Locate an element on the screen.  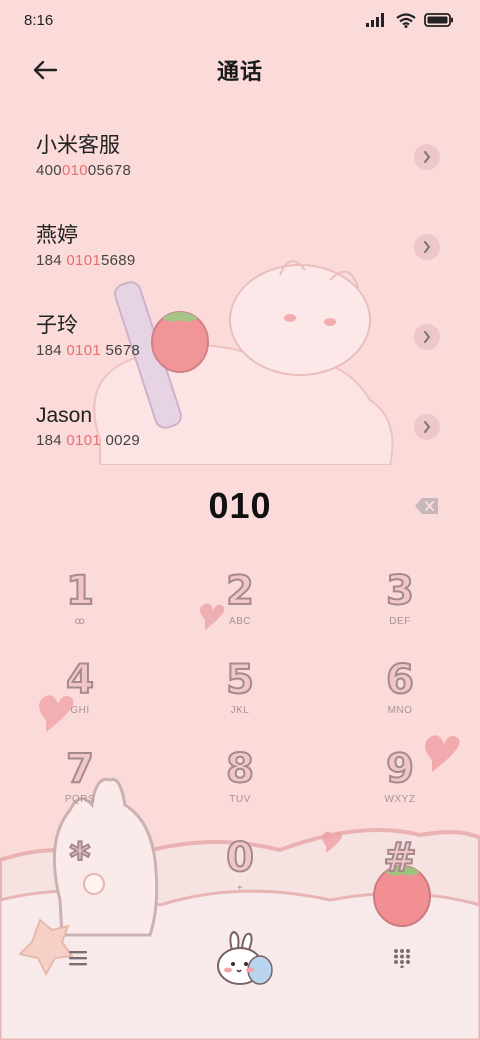
contact-number: 184 0101 0029 is located at coordinates (88, 440).